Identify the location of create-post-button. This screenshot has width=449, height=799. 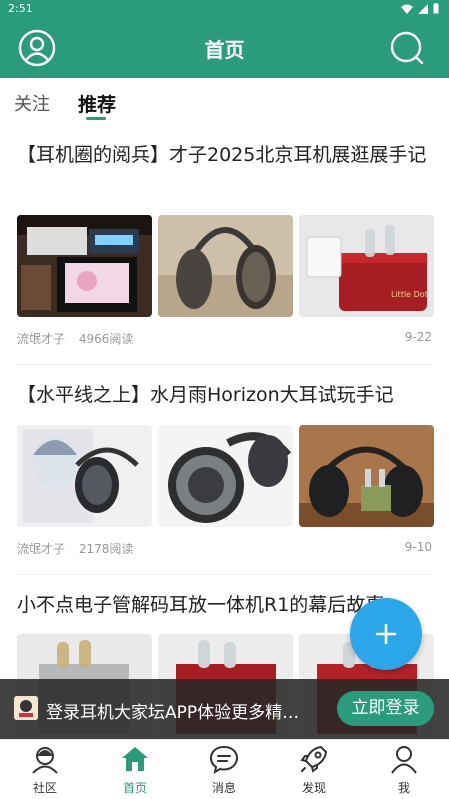
(386, 634).